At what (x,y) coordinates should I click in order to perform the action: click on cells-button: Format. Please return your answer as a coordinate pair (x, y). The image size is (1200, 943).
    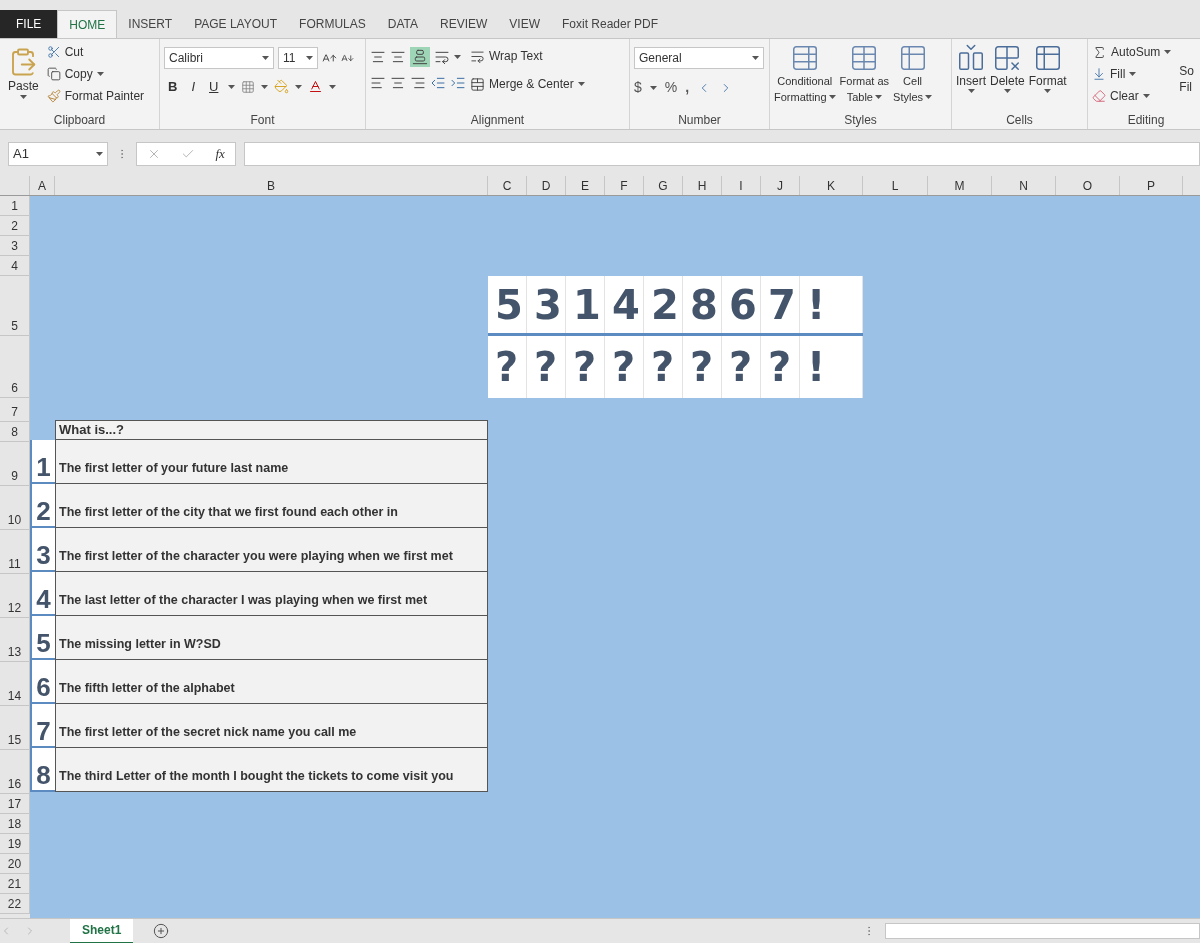
    Looking at the image, I should click on (1047, 77).